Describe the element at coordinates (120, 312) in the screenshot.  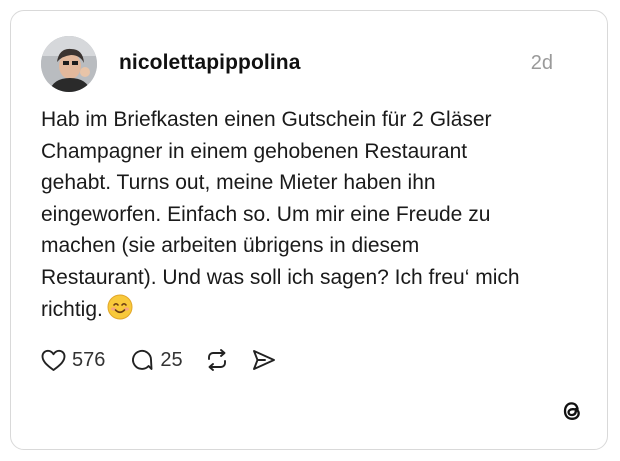
I see `smiling-face-emoji` at that location.